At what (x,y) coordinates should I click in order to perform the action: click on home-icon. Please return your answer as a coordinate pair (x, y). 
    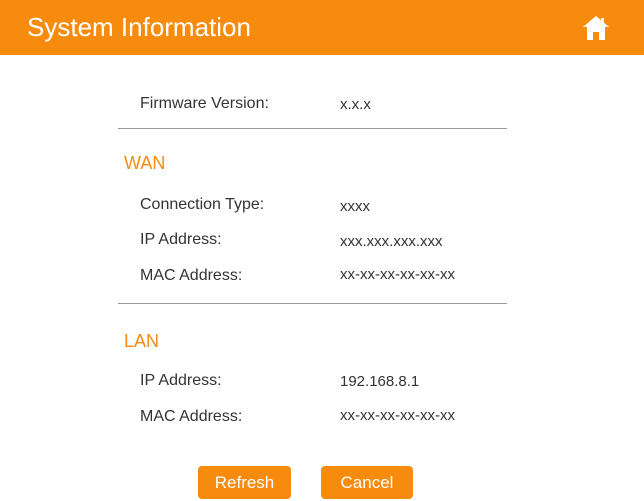
    Looking at the image, I should click on (596, 28).